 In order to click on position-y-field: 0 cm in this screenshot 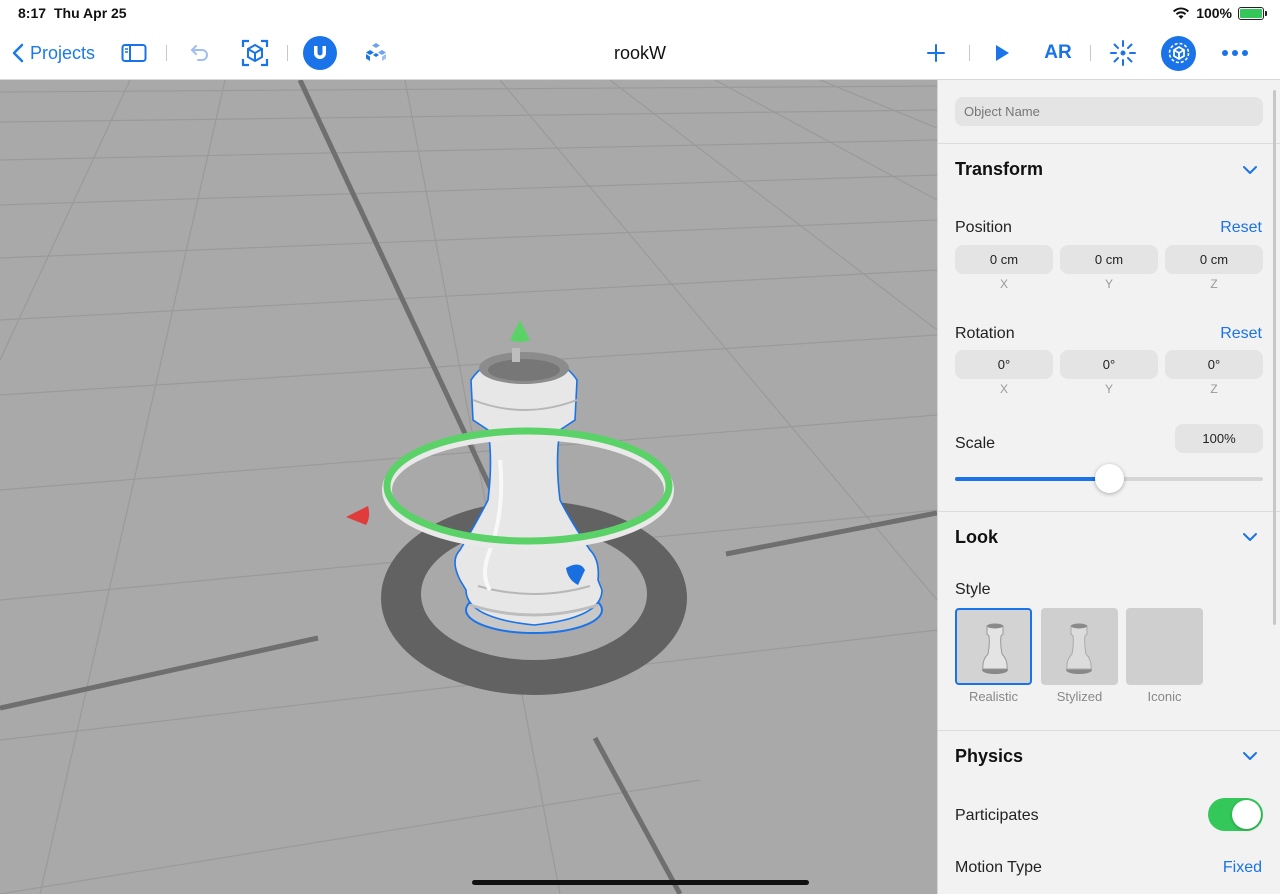, I will do `click(1109, 259)`.